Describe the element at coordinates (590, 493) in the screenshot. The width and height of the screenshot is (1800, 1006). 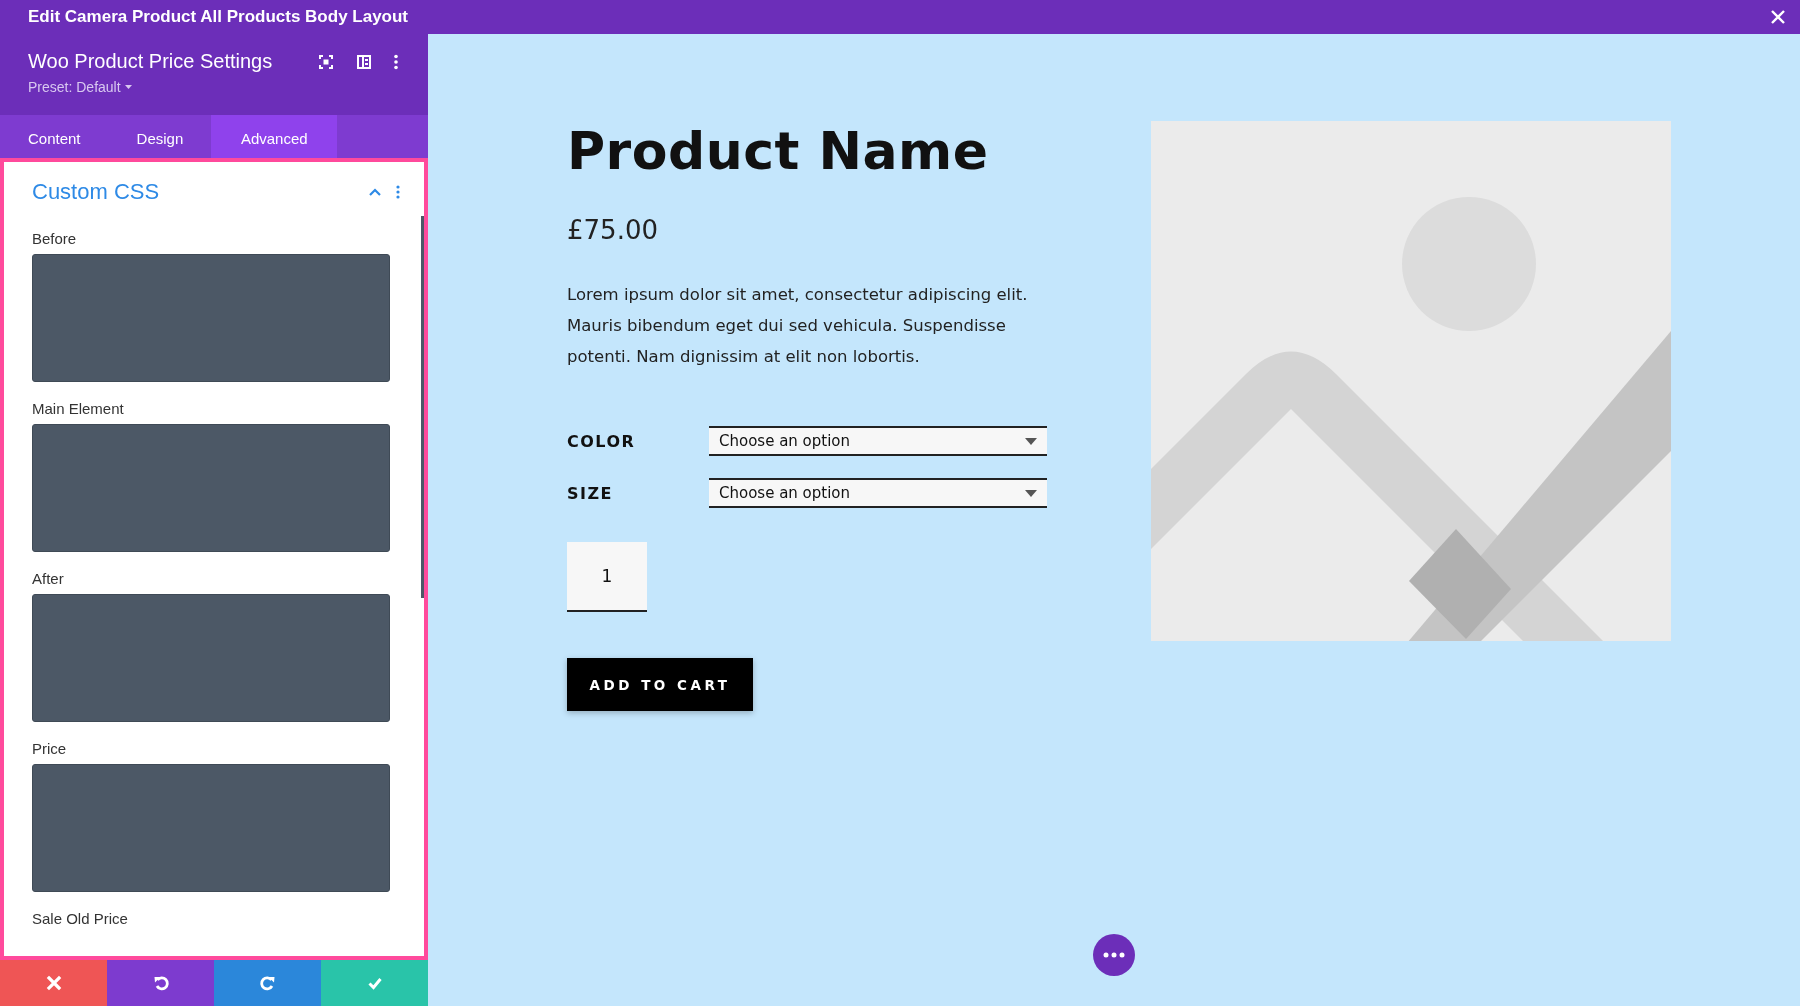
I see `attribute-label: SIZE` at that location.